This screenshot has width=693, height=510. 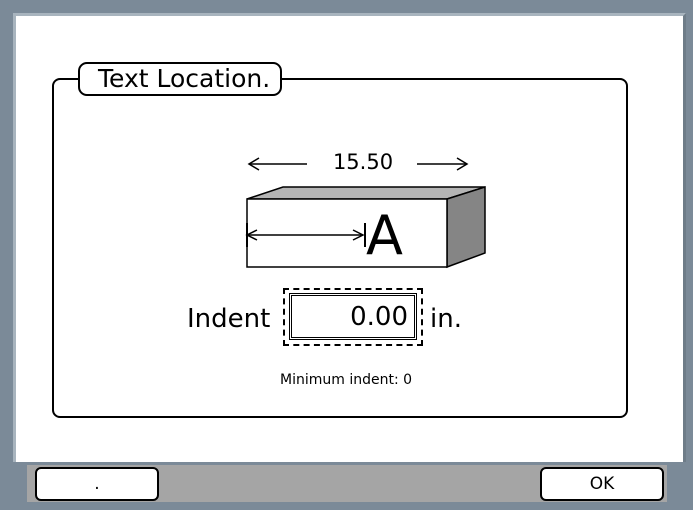 What do you see at coordinates (363, 162) in the screenshot?
I see `overall-length-value: 15.50` at bounding box center [363, 162].